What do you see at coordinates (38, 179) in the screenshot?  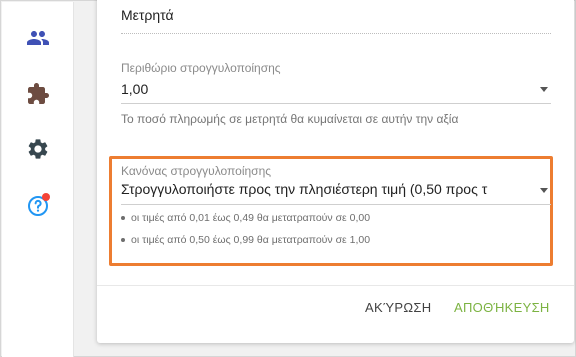 I see `sidebar` at bounding box center [38, 179].